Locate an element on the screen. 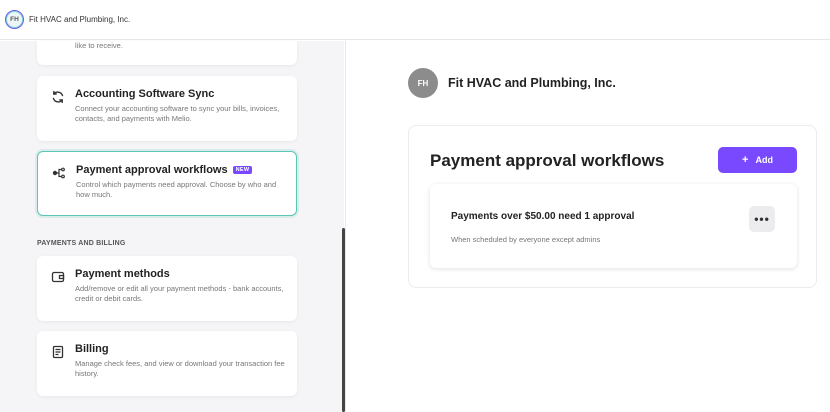 The width and height of the screenshot is (830, 412). more-options-button: ••• is located at coordinates (762, 219).